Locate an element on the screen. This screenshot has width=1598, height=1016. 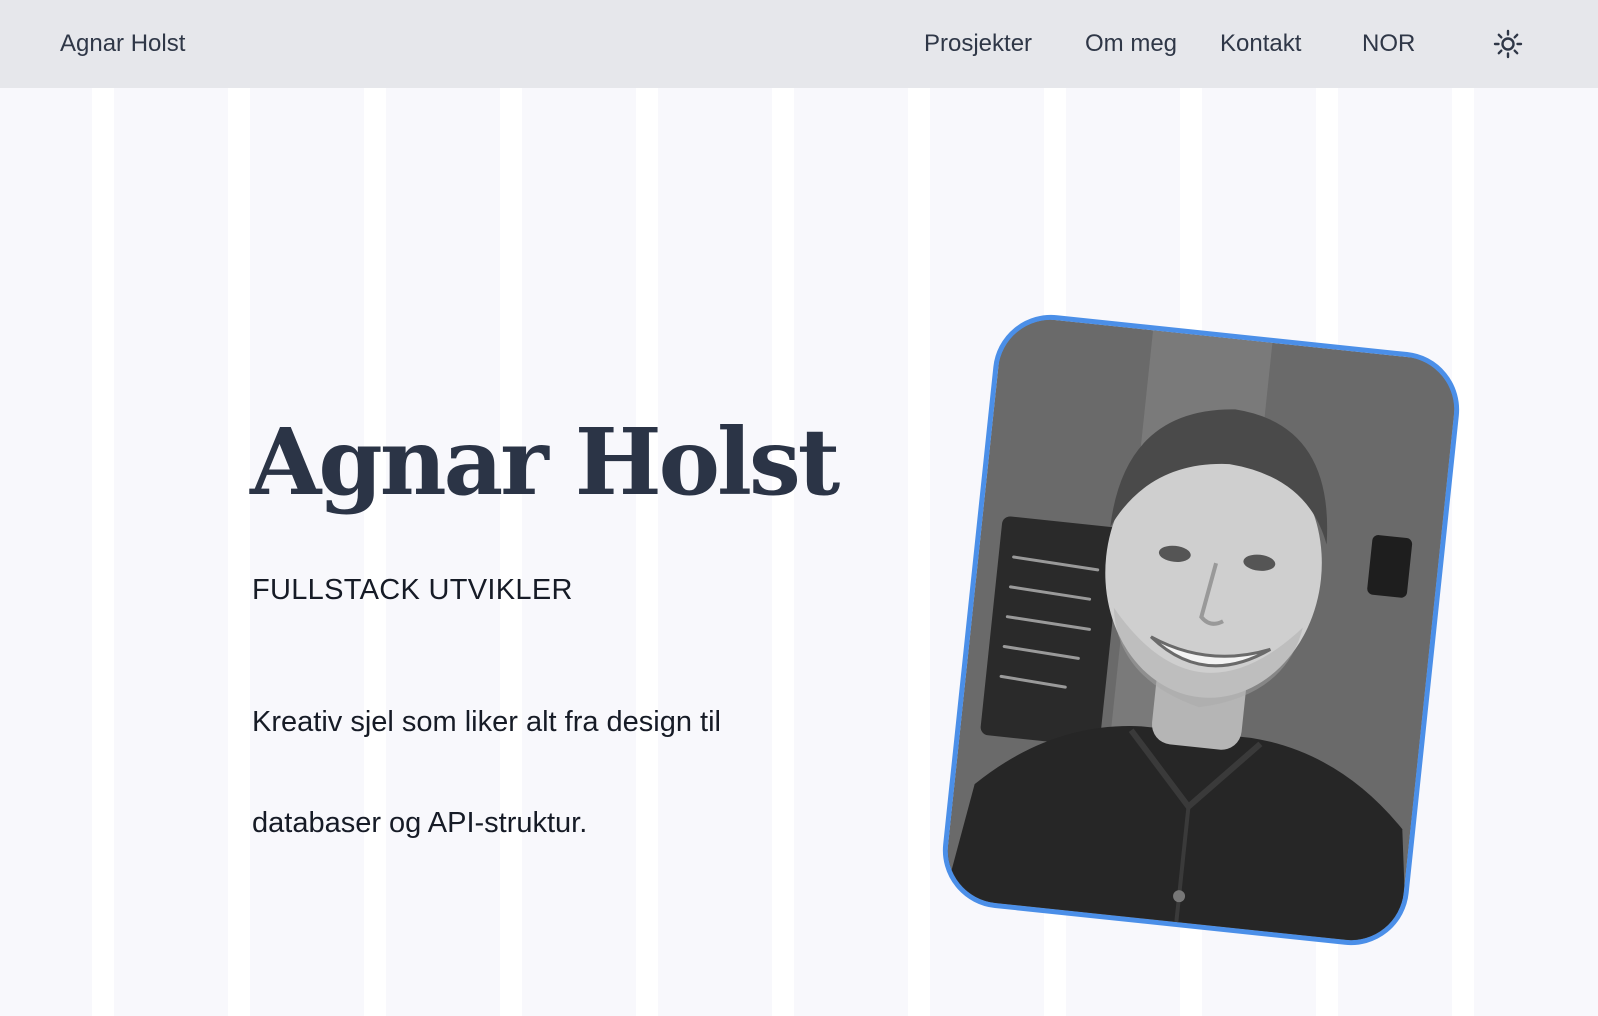
nav-link-kontakt: Kontakt is located at coordinates (1260, 44).